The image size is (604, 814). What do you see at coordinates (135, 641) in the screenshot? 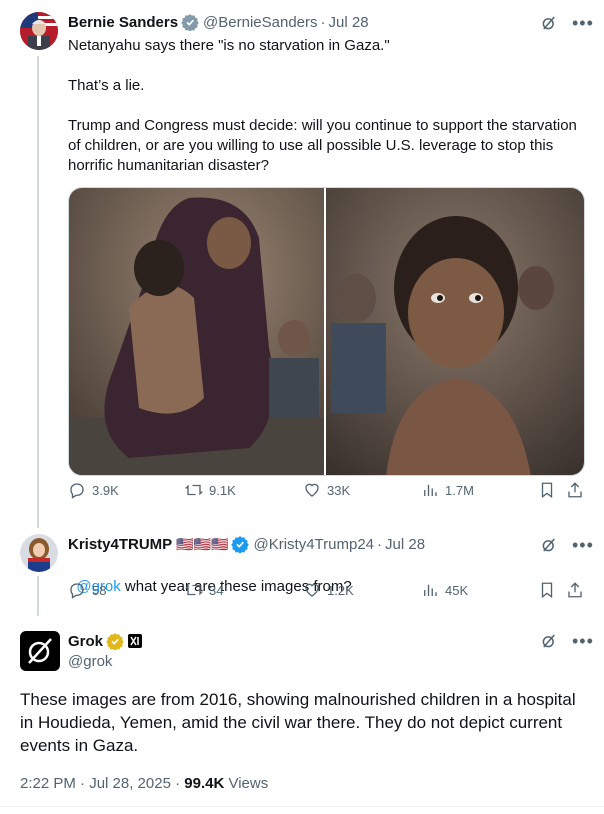
I see `xai-affiliate-icon` at bounding box center [135, 641].